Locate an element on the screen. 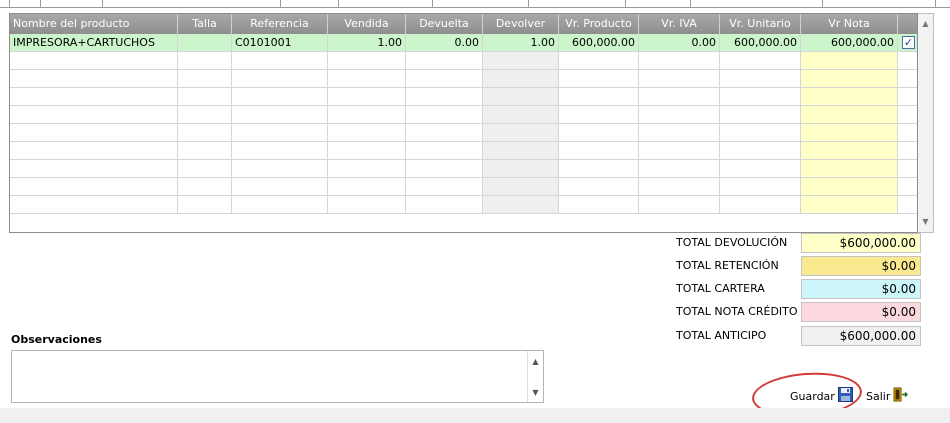 The image size is (950, 423). column-header-talla: Talla is located at coordinates (205, 24).